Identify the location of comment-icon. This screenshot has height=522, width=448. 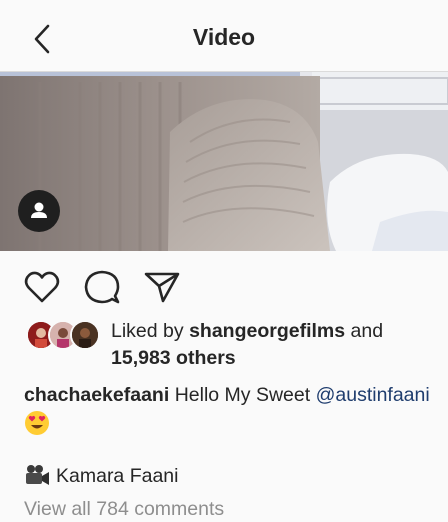
(102, 287).